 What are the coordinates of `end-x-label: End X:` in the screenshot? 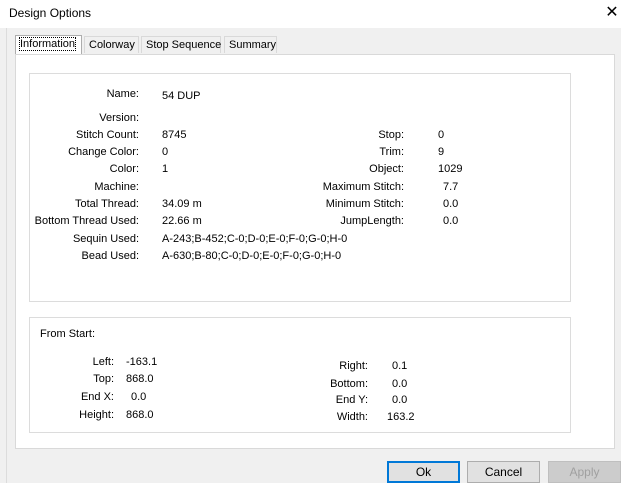 It's located at (97, 397).